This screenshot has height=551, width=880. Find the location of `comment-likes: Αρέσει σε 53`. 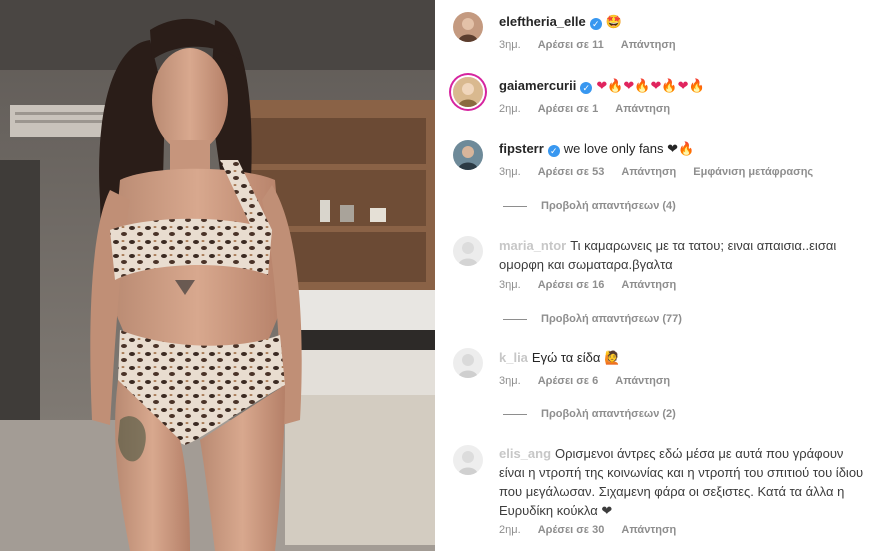

comment-likes: Αρέσει σε 53 is located at coordinates (571, 172).